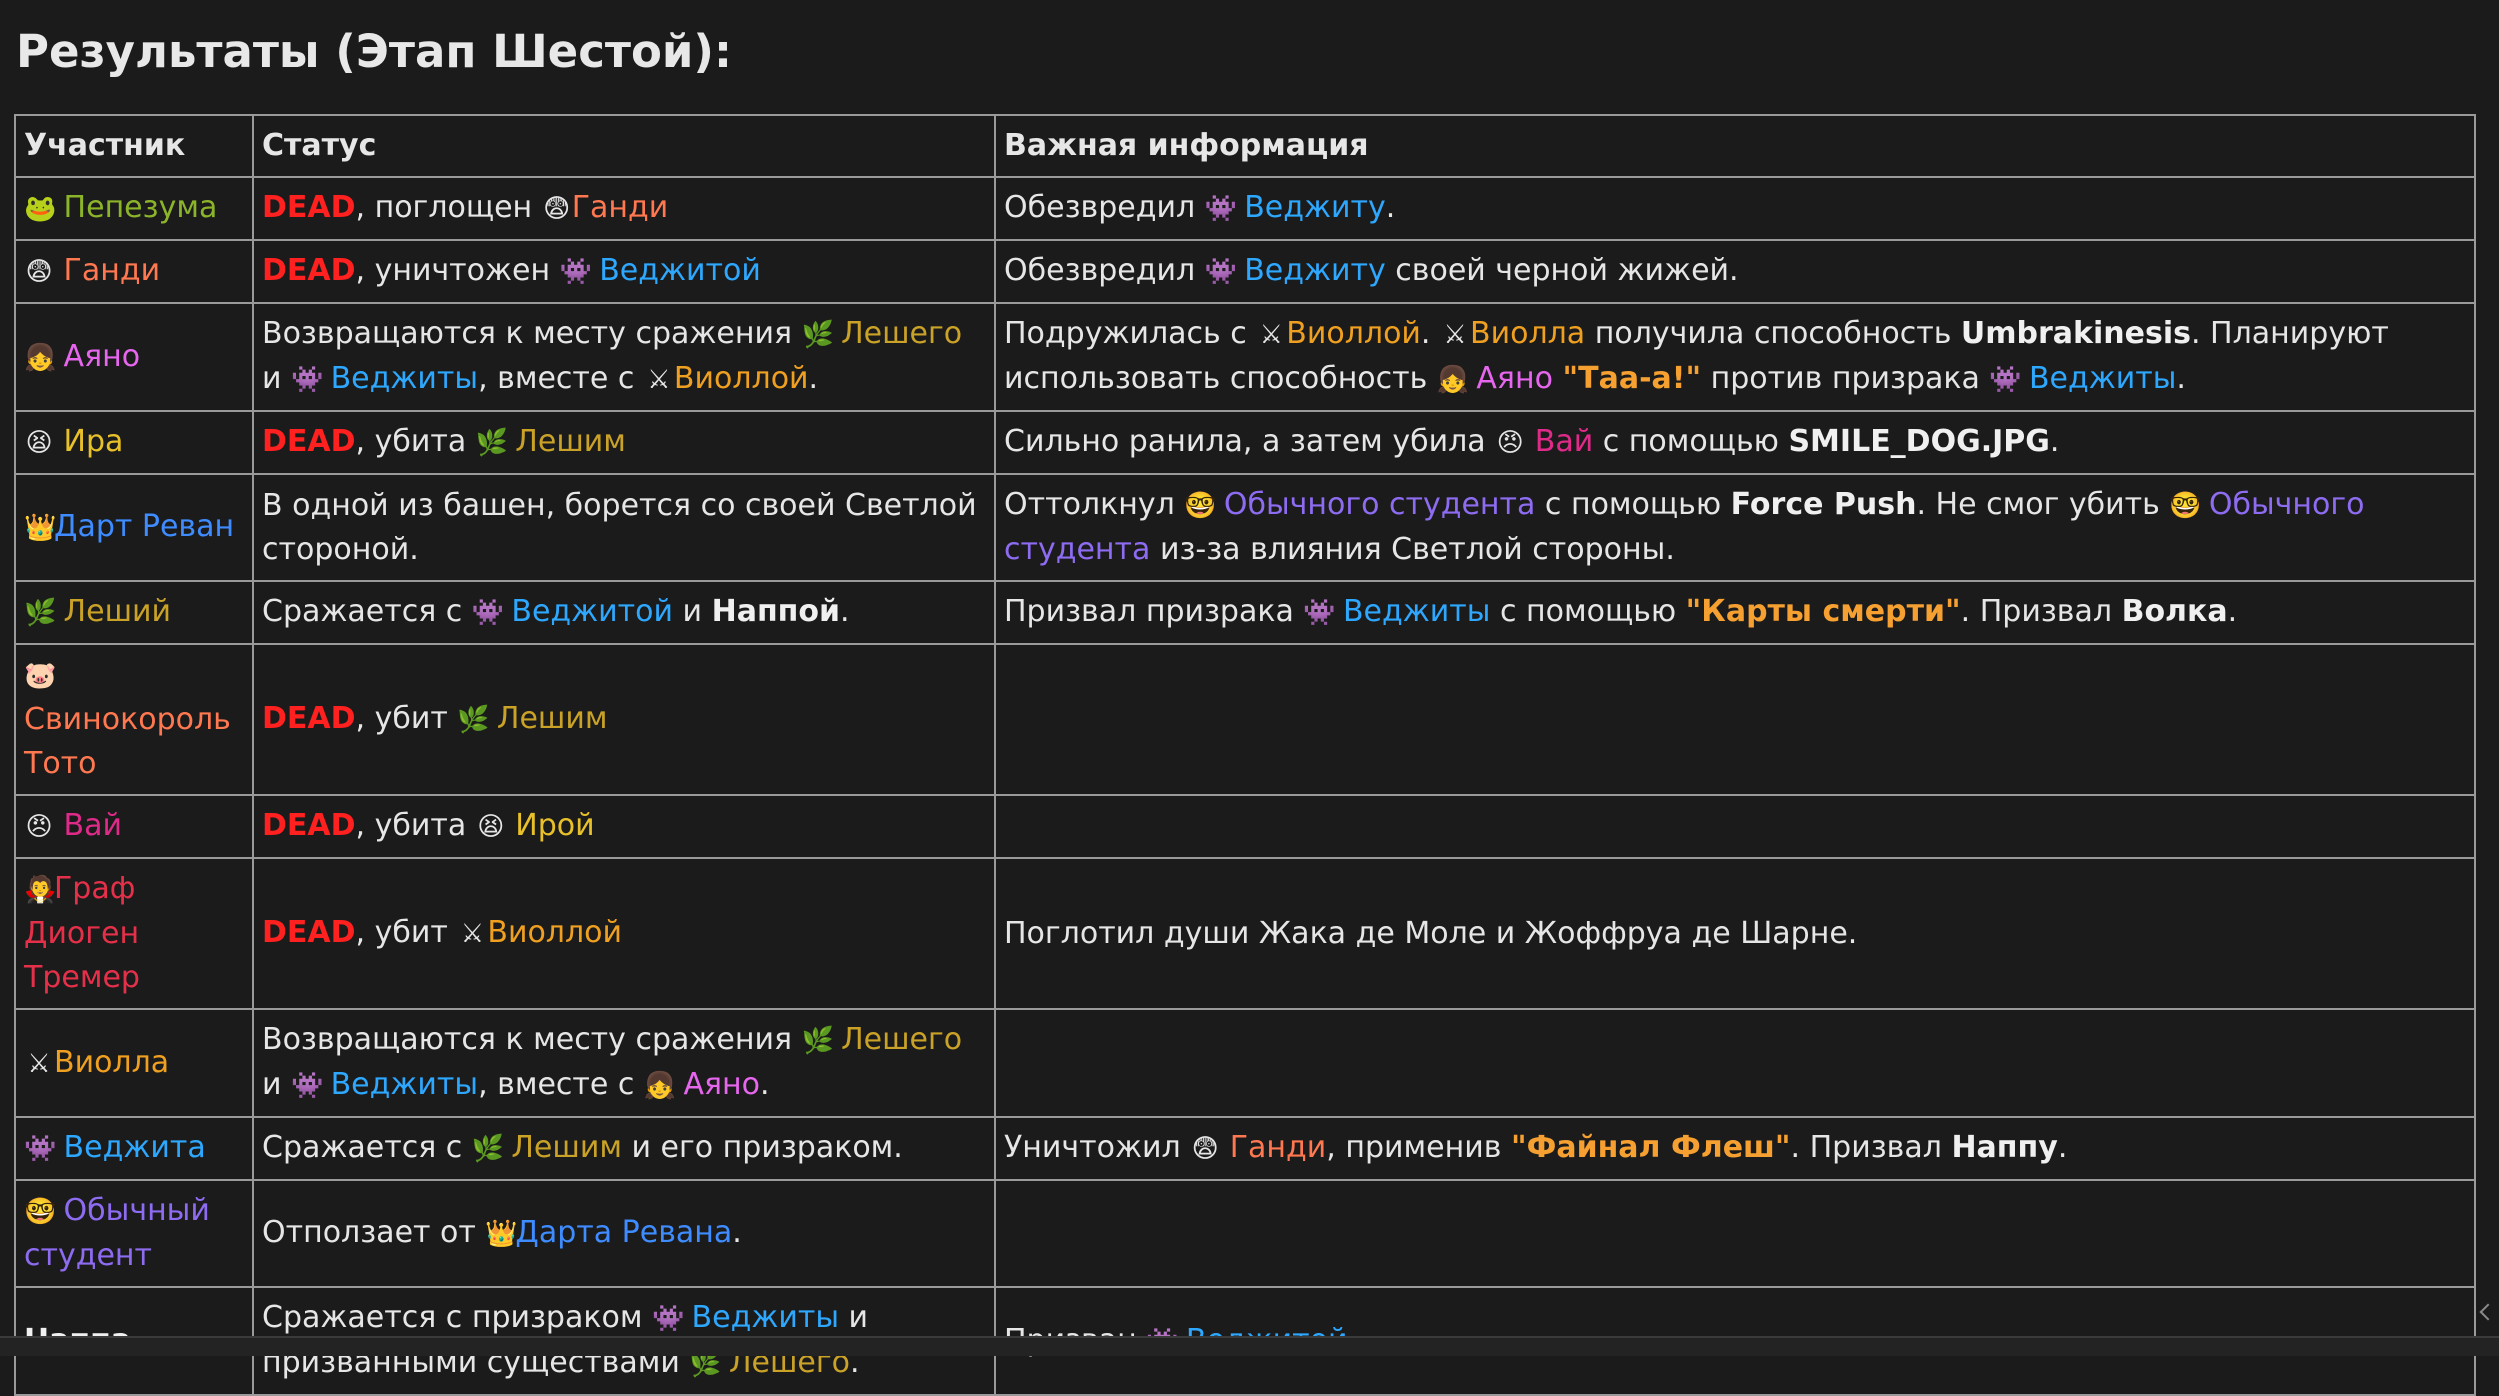 This screenshot has width=2499, height=1396. I want to click on status-text: и его призраком., so click(762, 1147).